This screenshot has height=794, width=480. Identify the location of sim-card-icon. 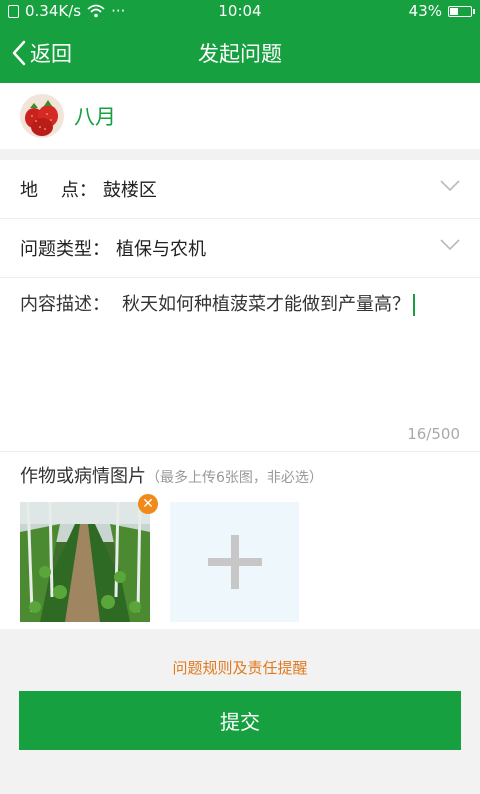
(13, 11).